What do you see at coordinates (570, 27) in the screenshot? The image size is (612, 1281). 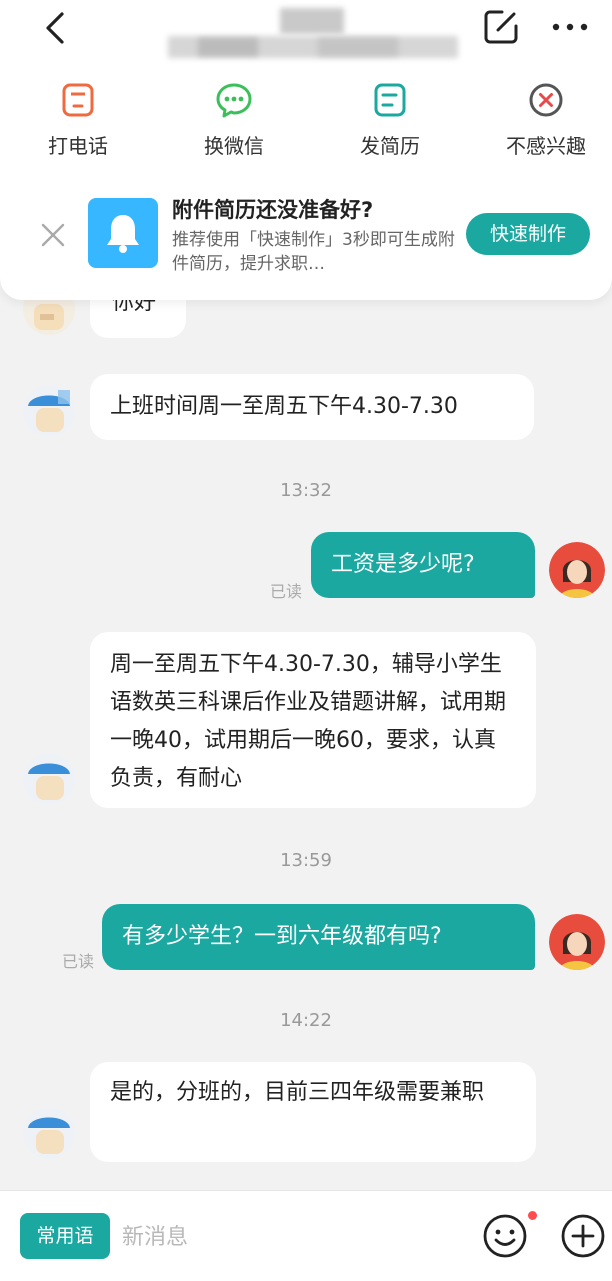 I see `more-icon` at bounding box center [570, 27].